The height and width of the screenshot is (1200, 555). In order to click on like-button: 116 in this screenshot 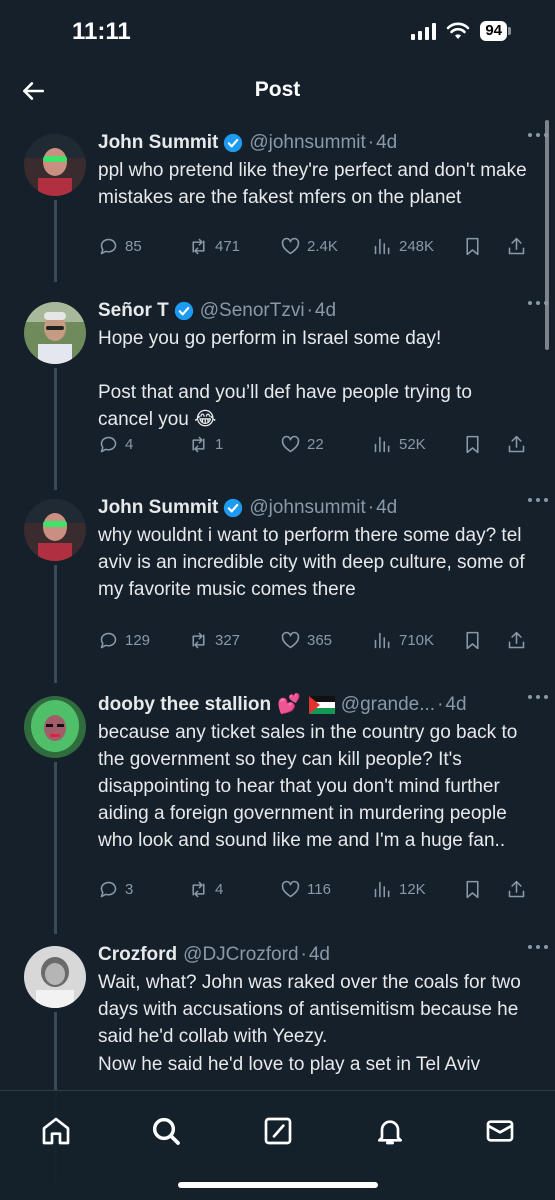, I will do `click(305, 889)`.